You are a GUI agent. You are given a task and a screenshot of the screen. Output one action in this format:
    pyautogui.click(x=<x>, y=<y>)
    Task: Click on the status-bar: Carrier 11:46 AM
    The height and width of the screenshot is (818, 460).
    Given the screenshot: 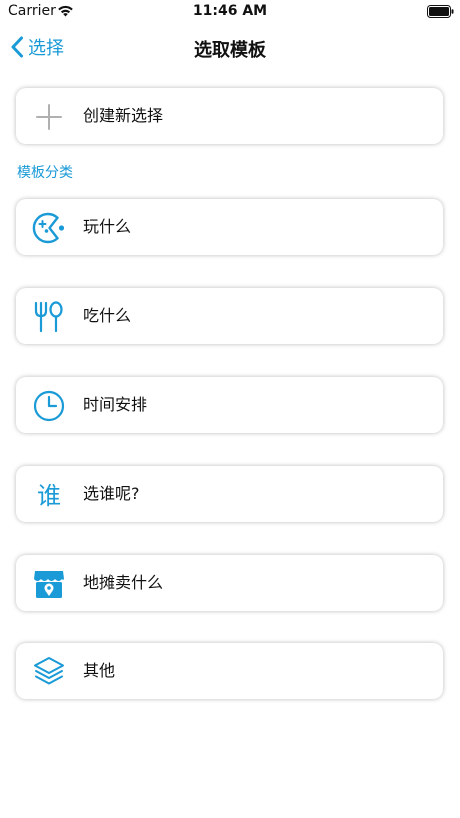 What is the action you would take?
    pyautogui.click(x=230, y=12)
    